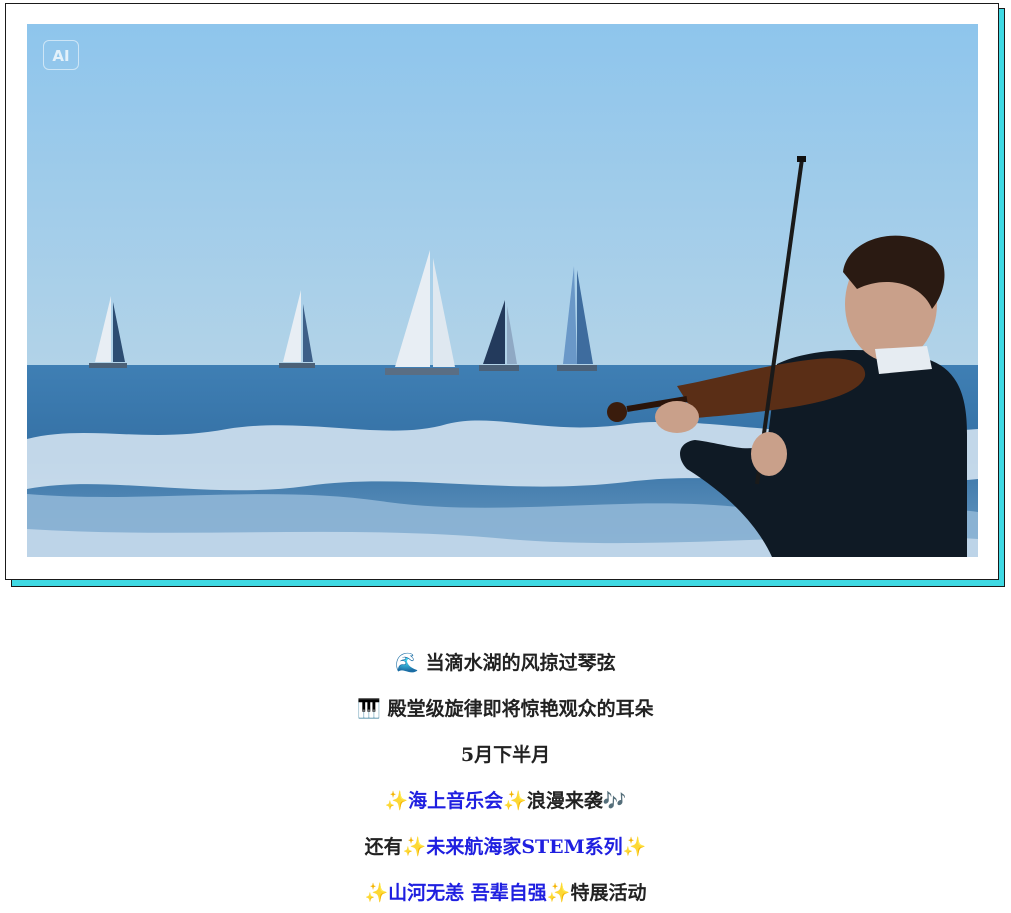  I want to click on caption-line-2-text: 殿堂级旋律即将惊艳观众的耳朵, so click(520, 709).